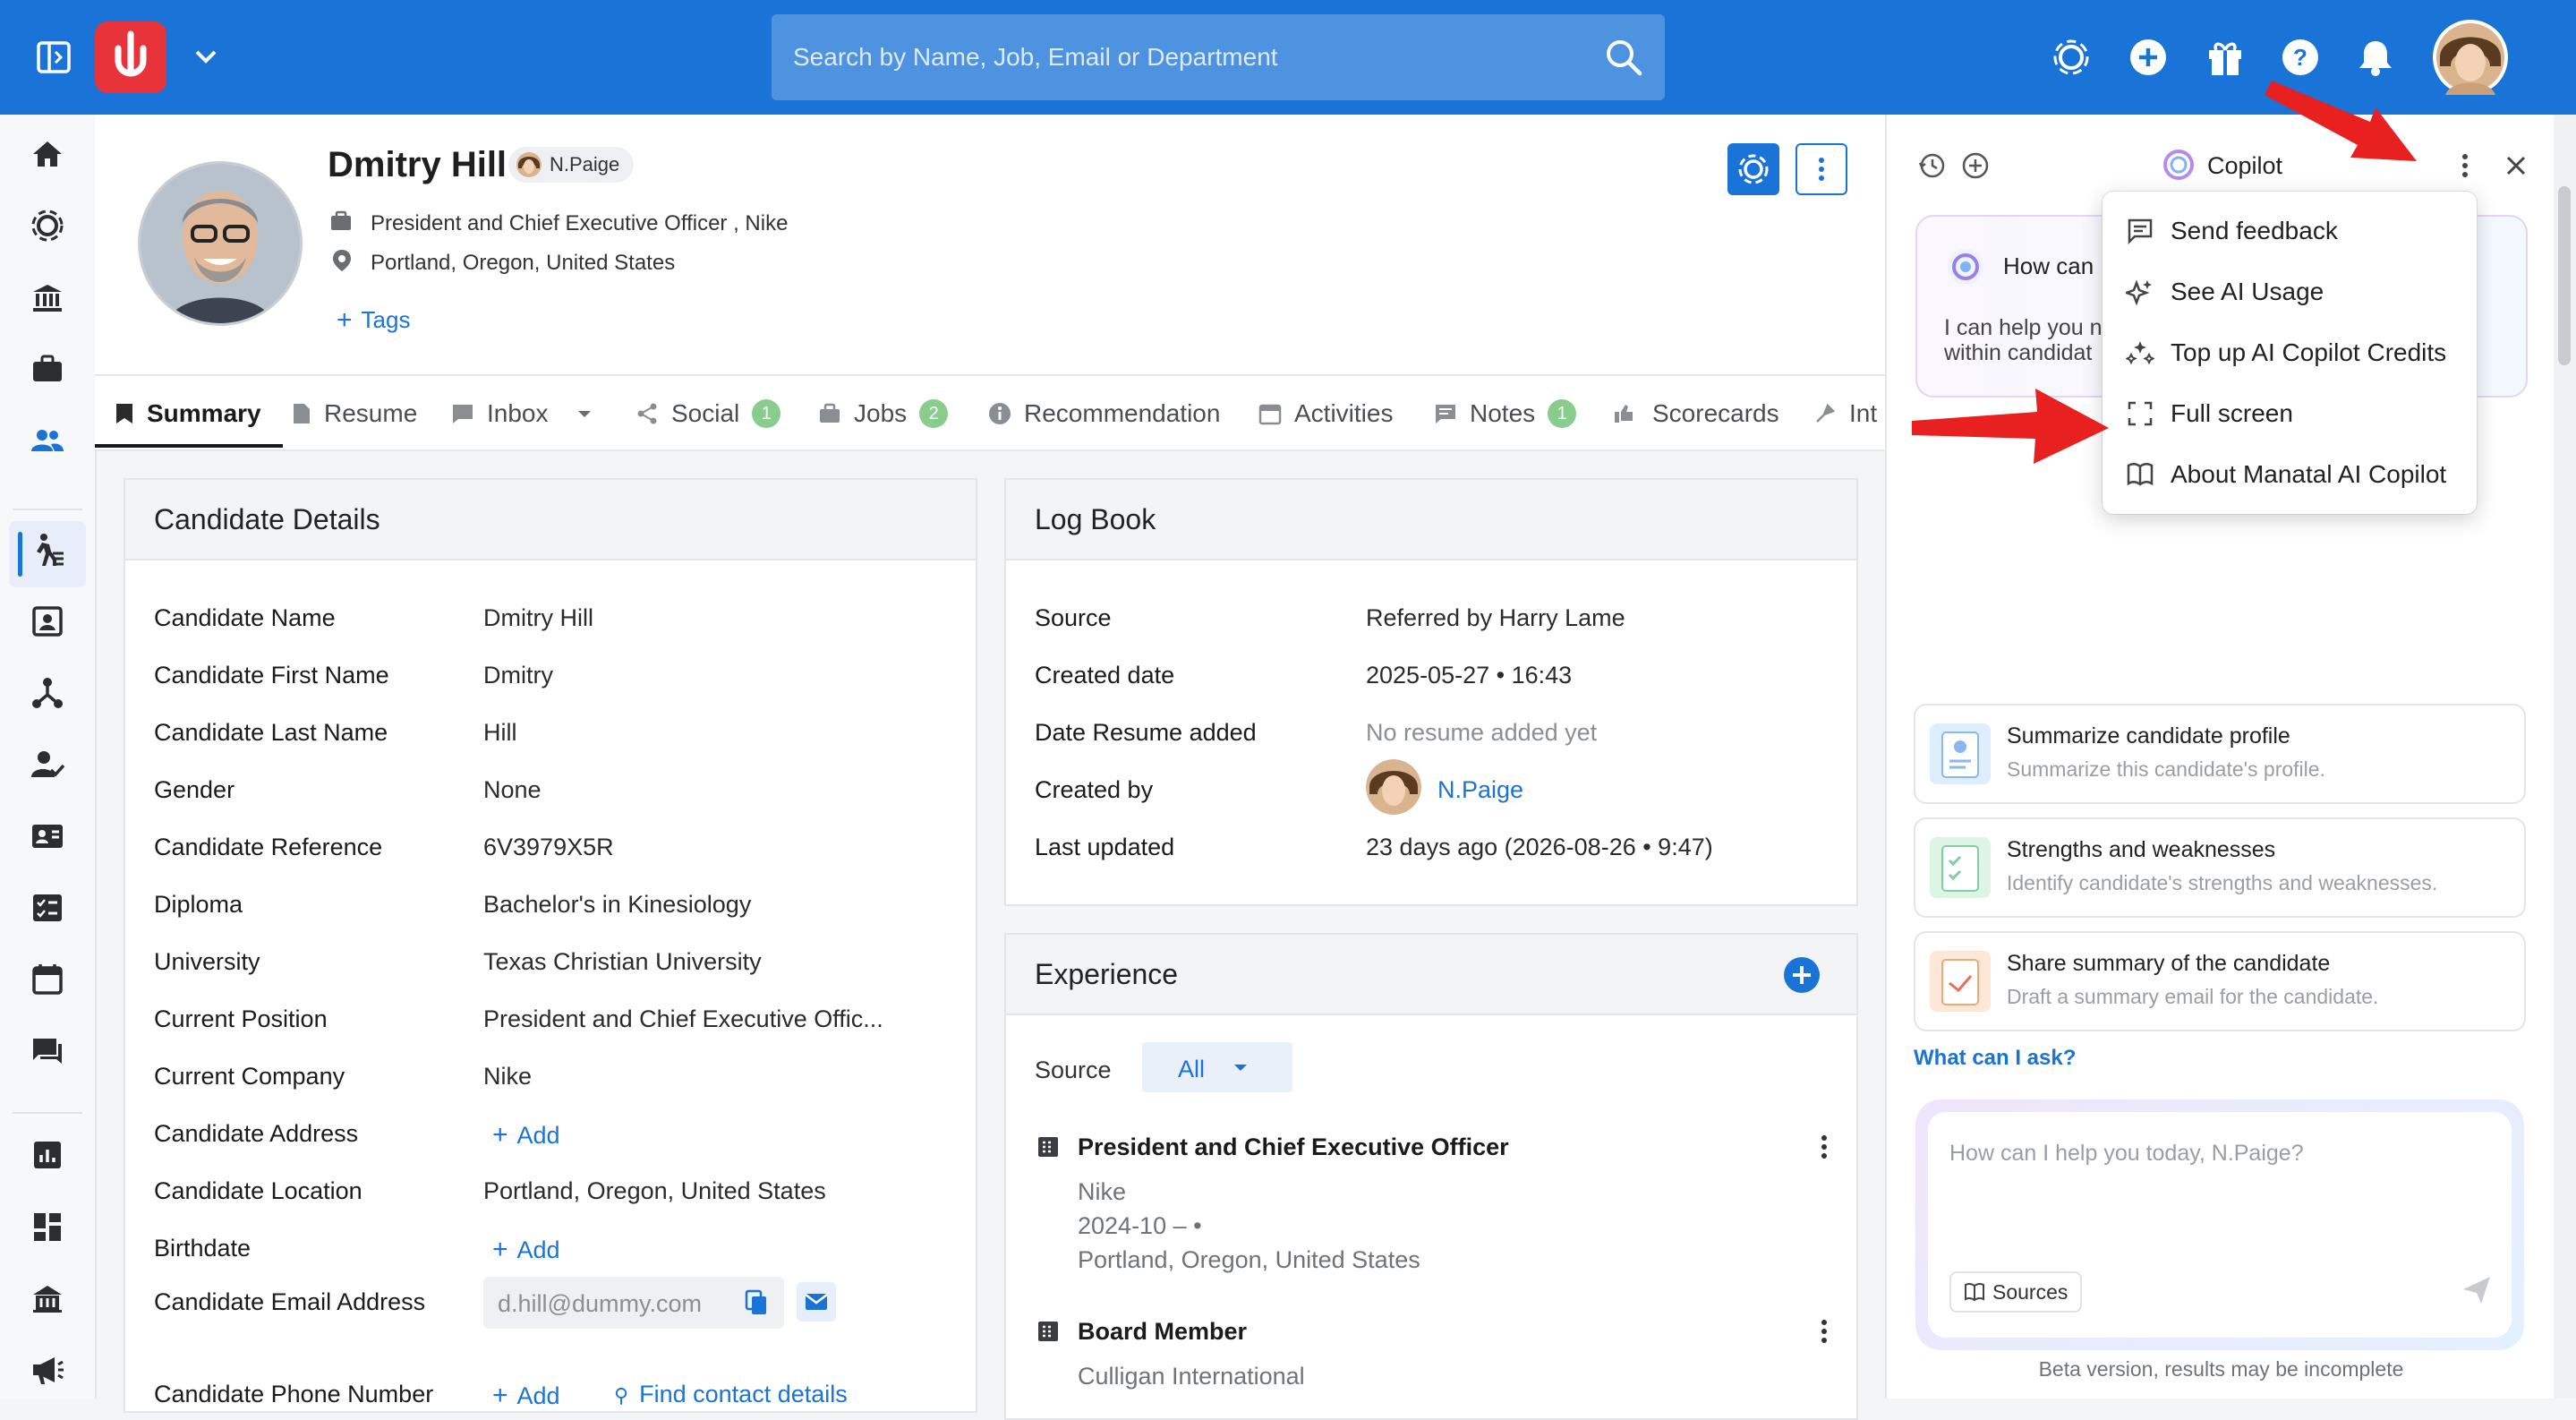  I want to click on dashboard-icon, so click(47, 1227).